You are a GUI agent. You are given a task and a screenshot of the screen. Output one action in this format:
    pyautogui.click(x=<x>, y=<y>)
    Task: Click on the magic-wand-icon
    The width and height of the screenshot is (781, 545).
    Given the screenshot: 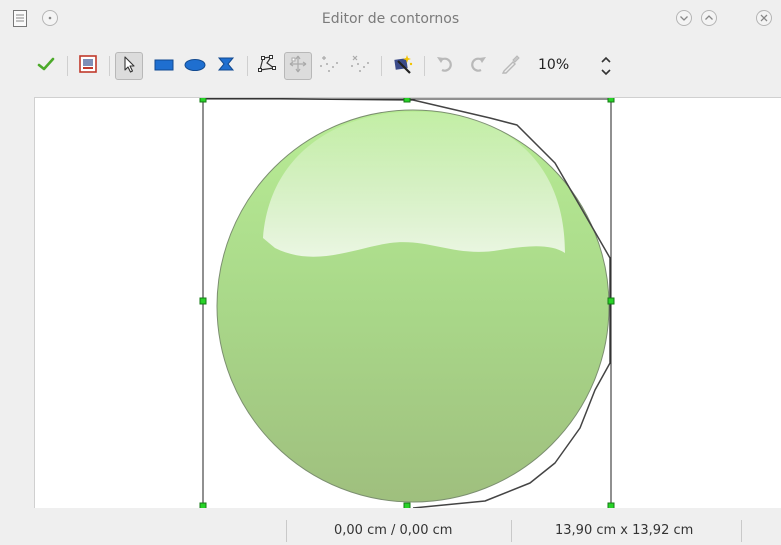 What is the action you would take?
    pyautogui.click(x=403, y=66)
    